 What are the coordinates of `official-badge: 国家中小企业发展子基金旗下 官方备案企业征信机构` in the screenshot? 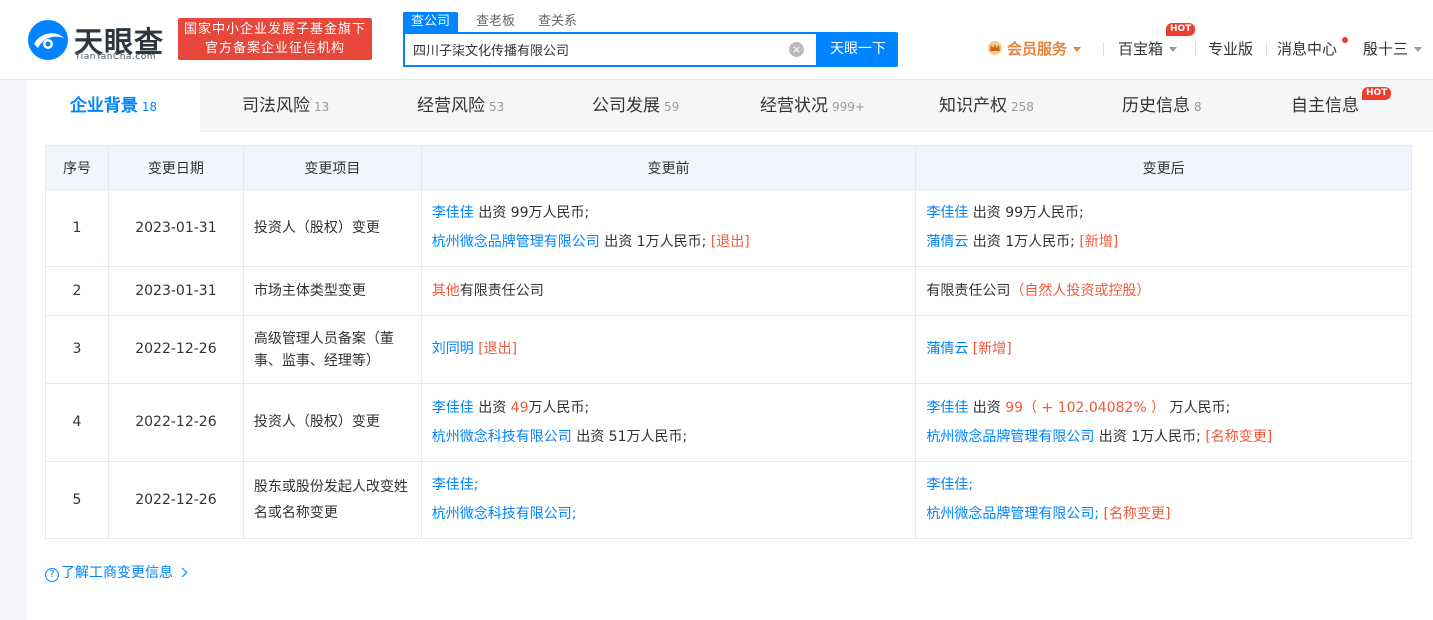 It's located at (275, 39).